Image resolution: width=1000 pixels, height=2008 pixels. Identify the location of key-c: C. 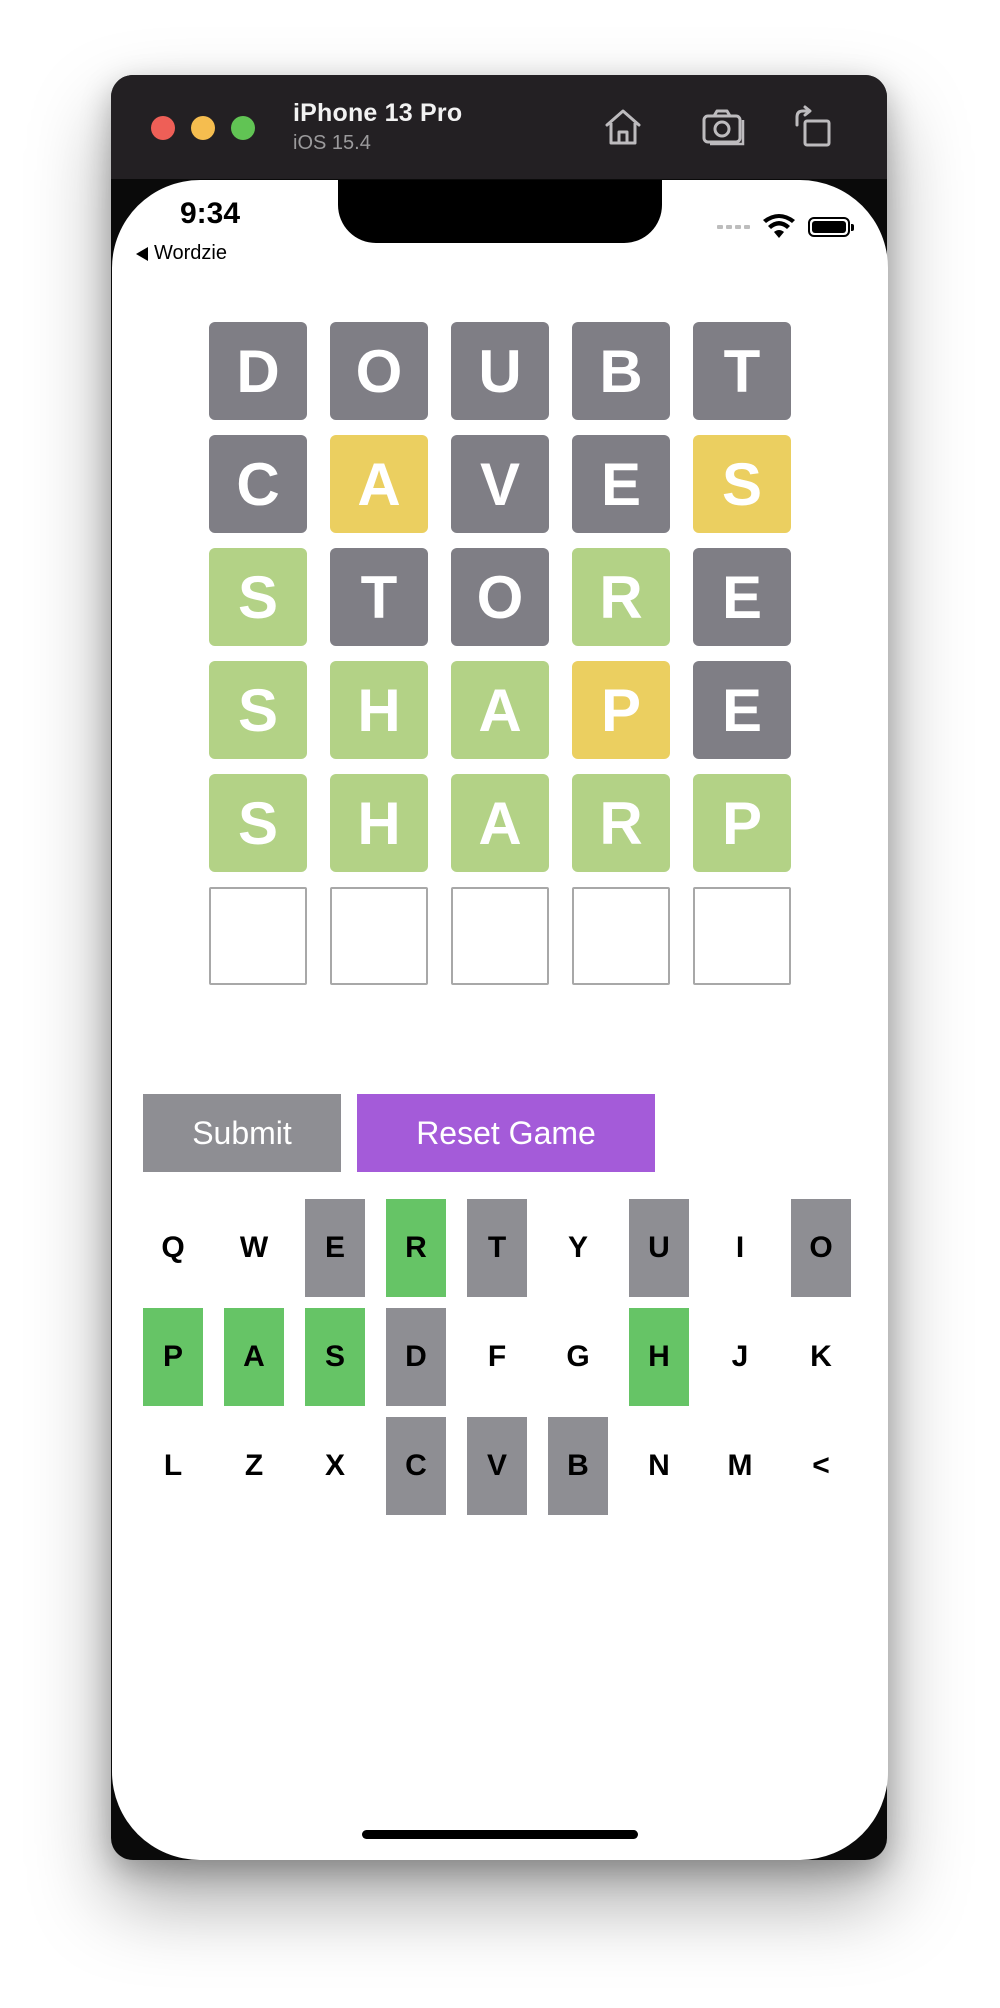
(416, 1466).